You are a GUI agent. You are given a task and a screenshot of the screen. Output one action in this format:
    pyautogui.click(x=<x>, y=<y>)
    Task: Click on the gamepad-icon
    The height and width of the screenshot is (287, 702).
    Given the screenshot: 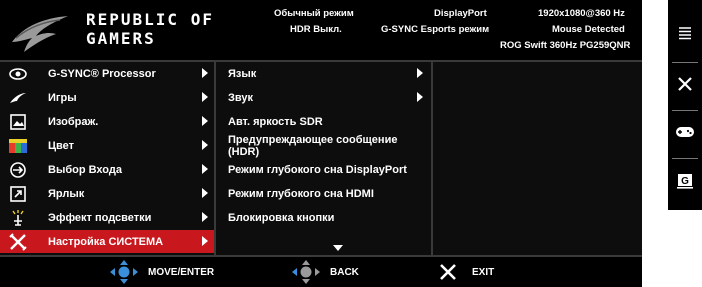 What is the action you would take?
    pyautogui.click(x=685, y=132)
    